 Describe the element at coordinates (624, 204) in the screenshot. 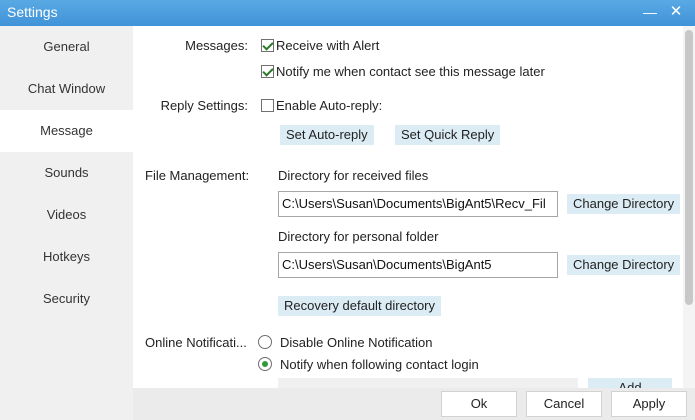

I see `change-received-directory-button: Change Directory` at that location.